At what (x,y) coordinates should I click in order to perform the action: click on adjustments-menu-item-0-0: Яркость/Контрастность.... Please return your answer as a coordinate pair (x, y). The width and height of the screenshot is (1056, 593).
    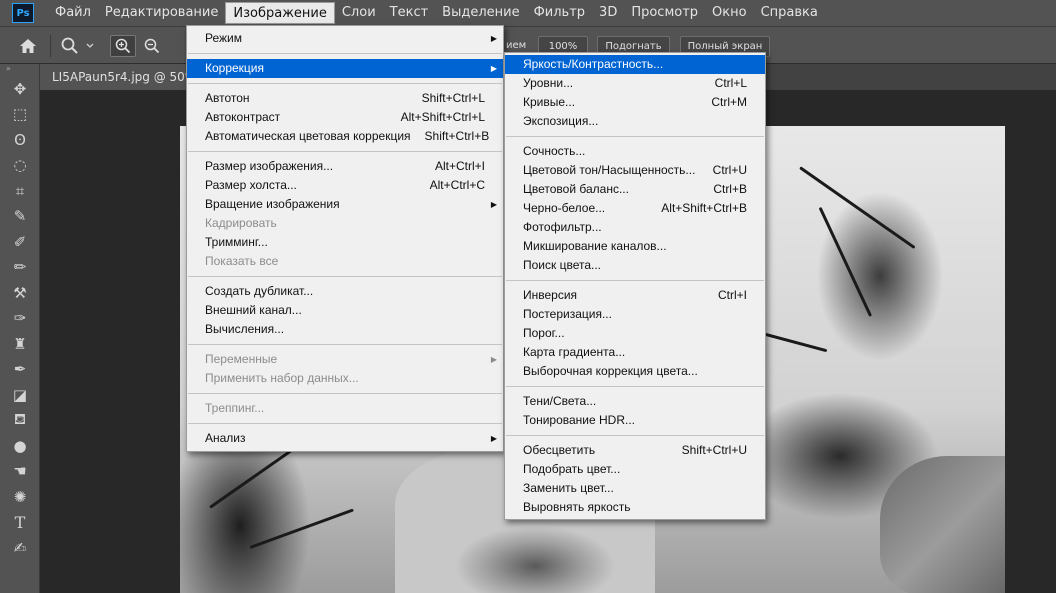
    Looking at the image, I should click on (635, 64).